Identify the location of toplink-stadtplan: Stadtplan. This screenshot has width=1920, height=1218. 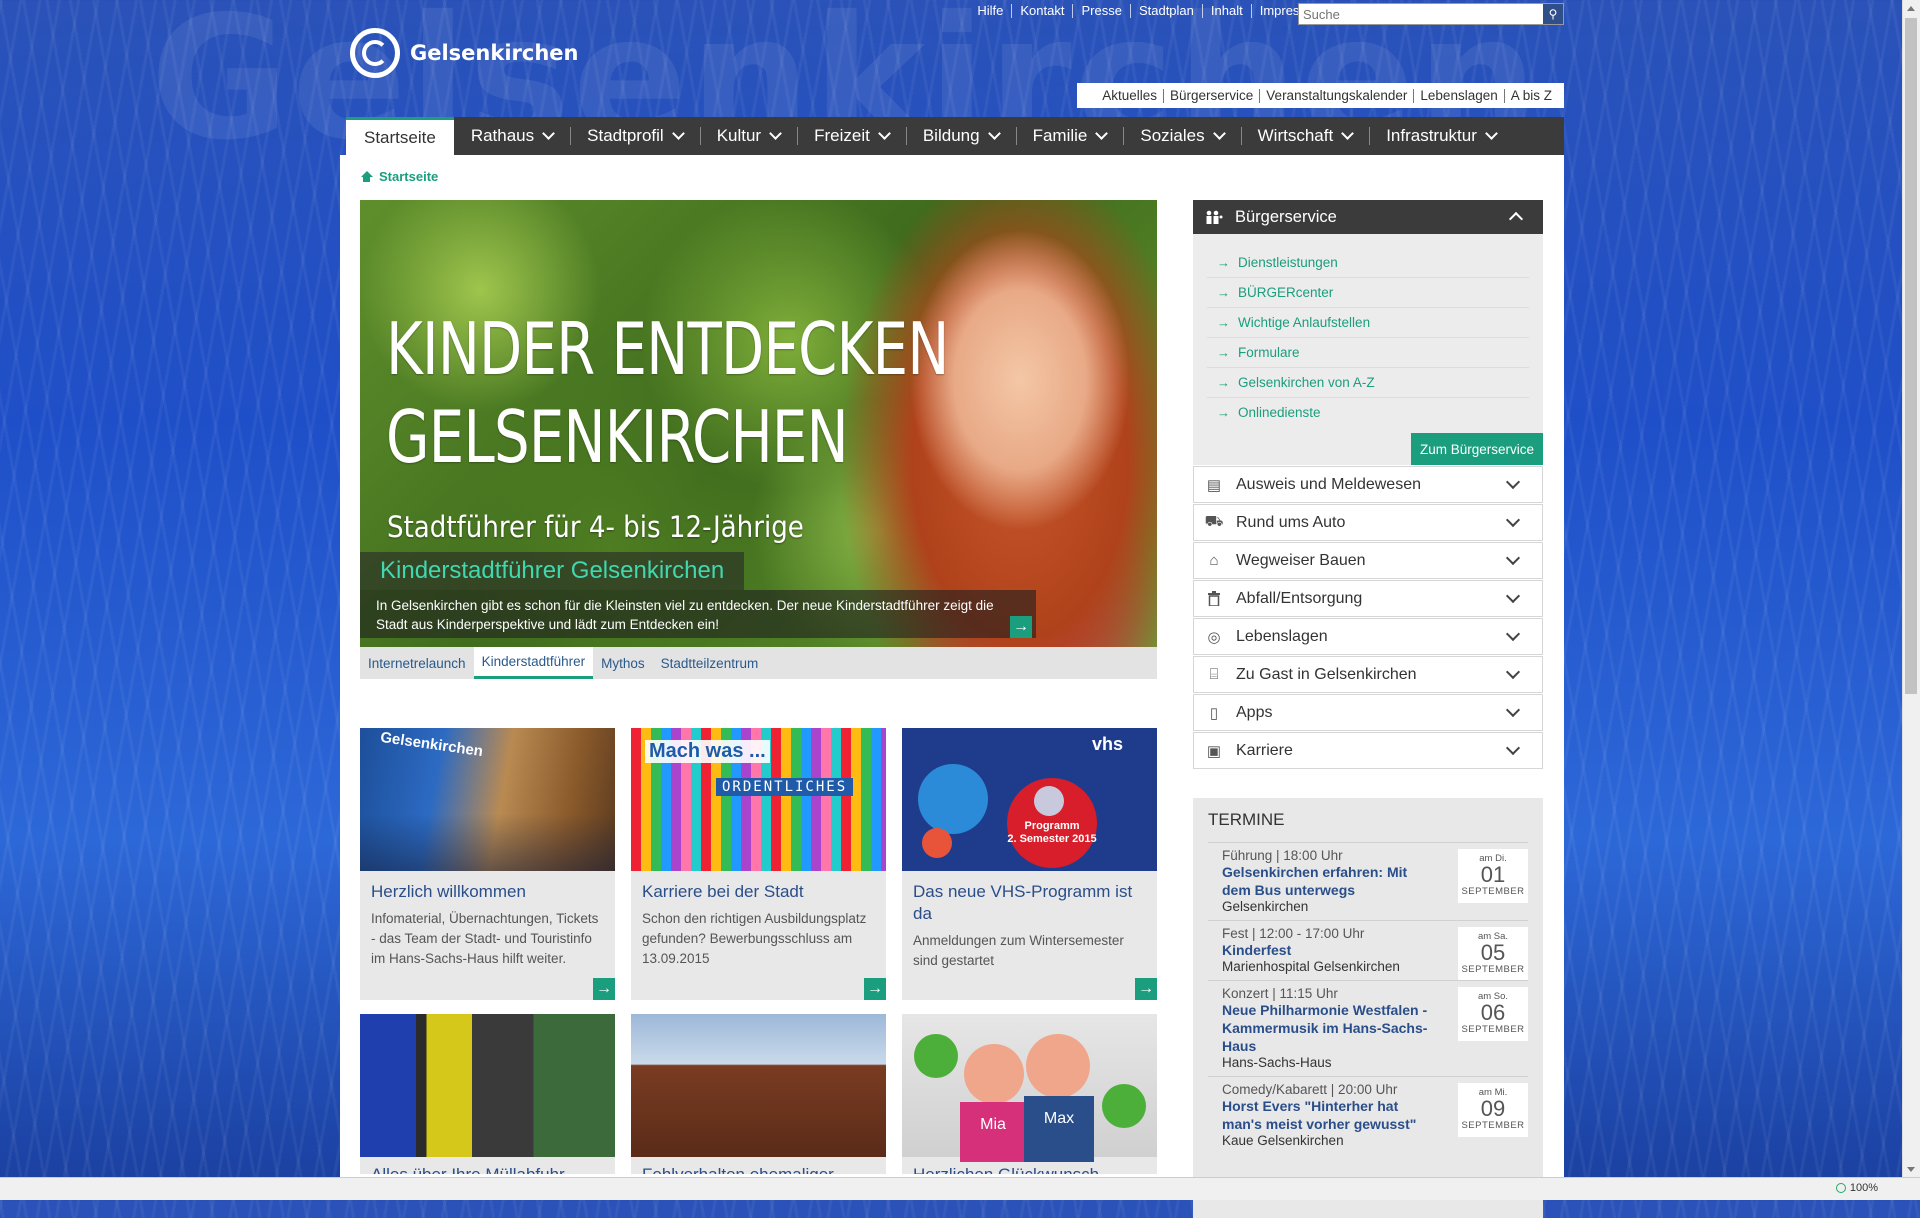
(1165, 11).